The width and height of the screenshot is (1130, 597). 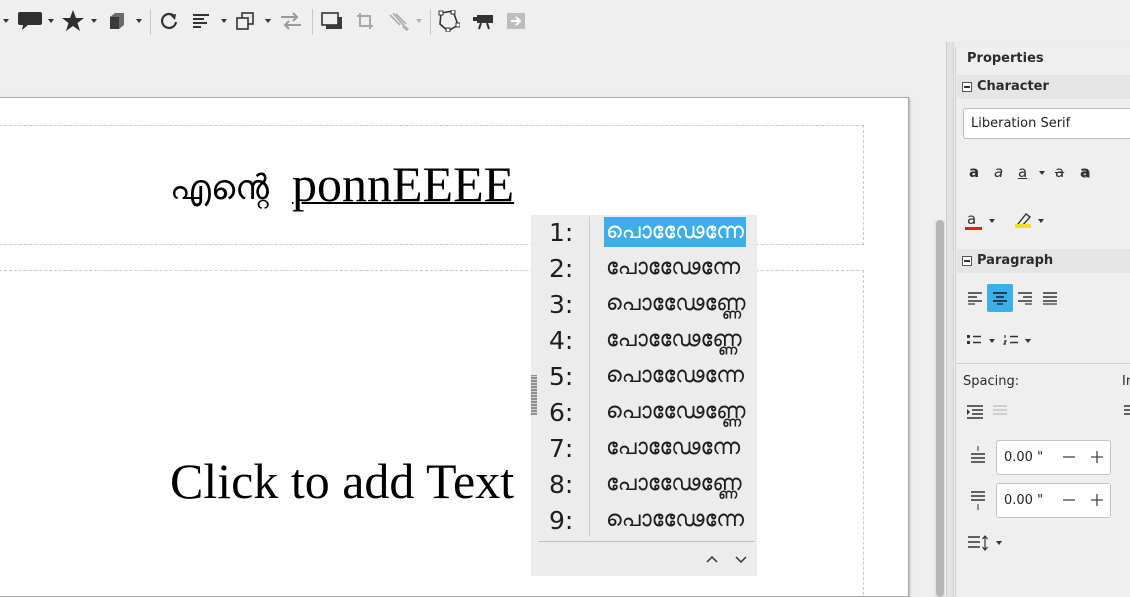 I want to click on star-icon, so click(x=73, y=21).